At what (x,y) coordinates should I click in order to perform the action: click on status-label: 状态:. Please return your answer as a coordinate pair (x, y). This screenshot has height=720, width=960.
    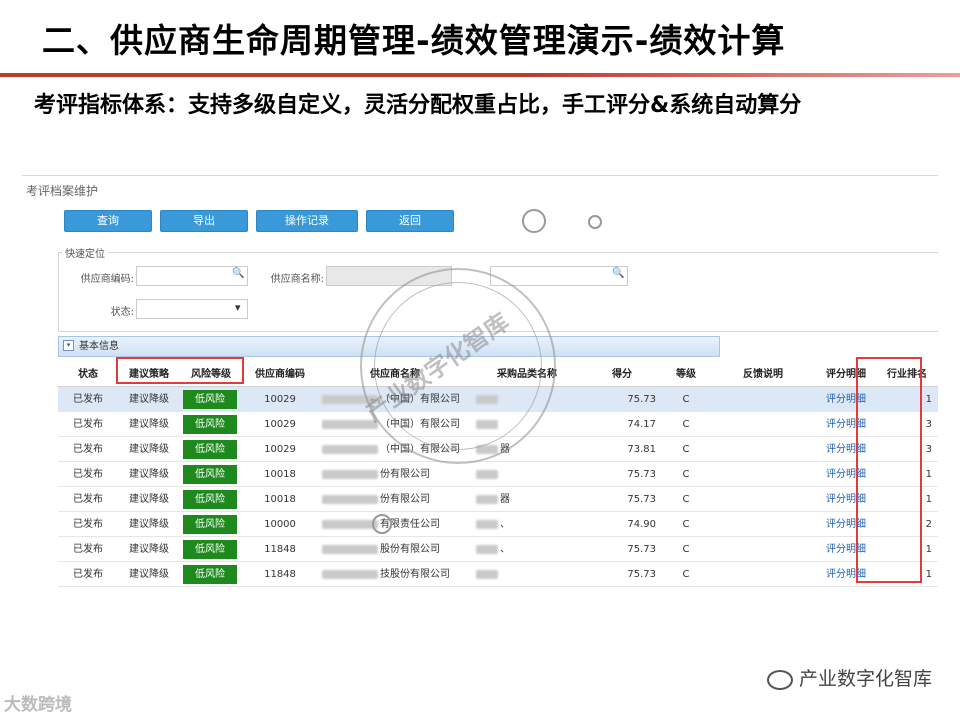
    Looking at the image, I should click on (122, 312).